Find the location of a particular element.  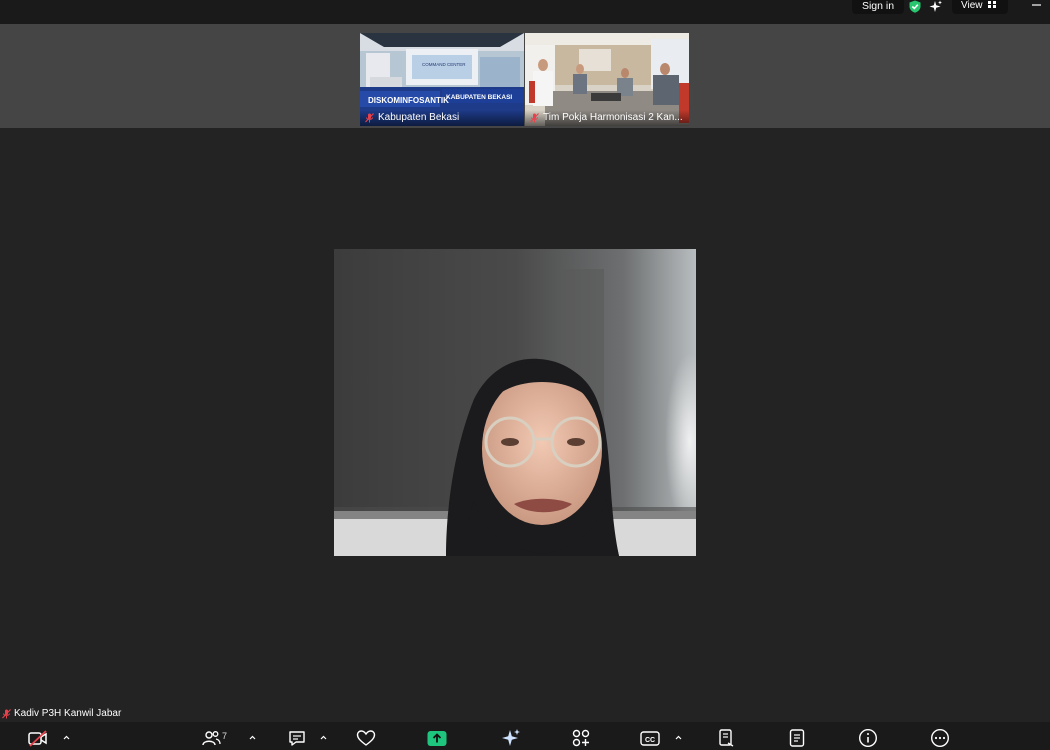

sign-top-text: COMMAND CENTER is located at coordinates (444, 64).